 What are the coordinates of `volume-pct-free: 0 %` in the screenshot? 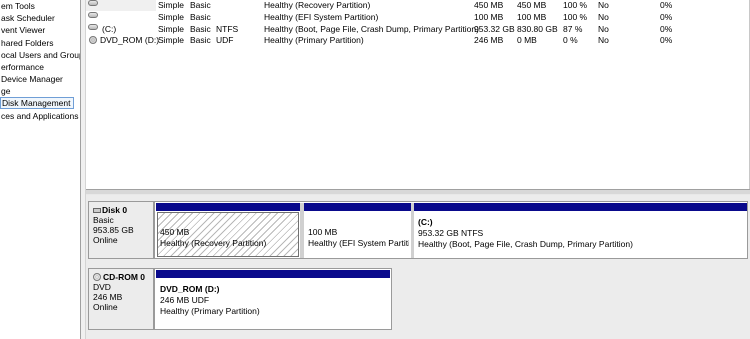 It's located at (570, 40).